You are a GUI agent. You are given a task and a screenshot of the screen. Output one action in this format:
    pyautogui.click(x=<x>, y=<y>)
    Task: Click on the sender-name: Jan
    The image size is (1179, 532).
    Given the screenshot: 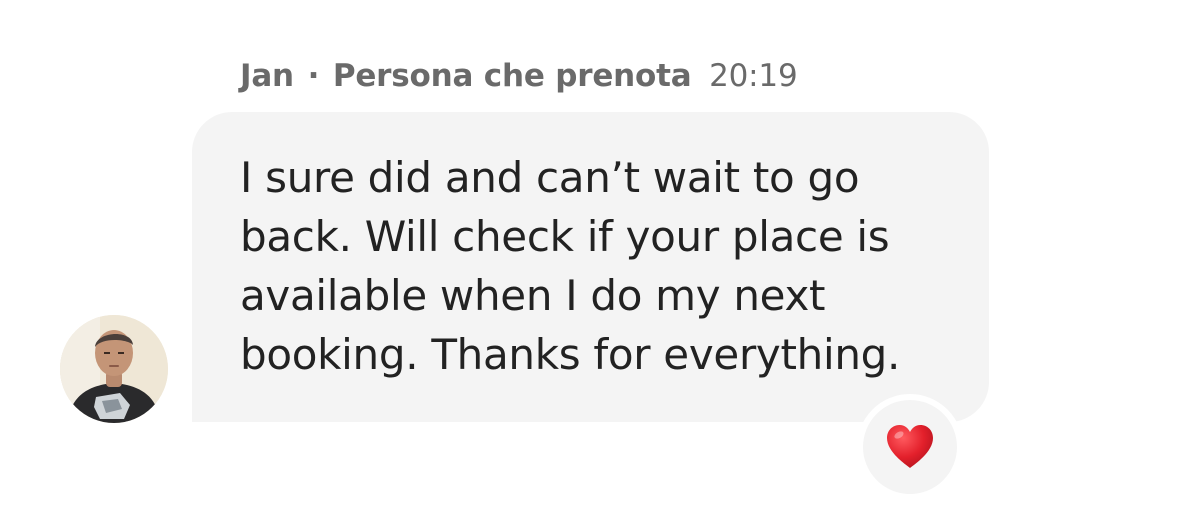 What is the action you would take?
    pyautogui.click(x=267, y=76)
    